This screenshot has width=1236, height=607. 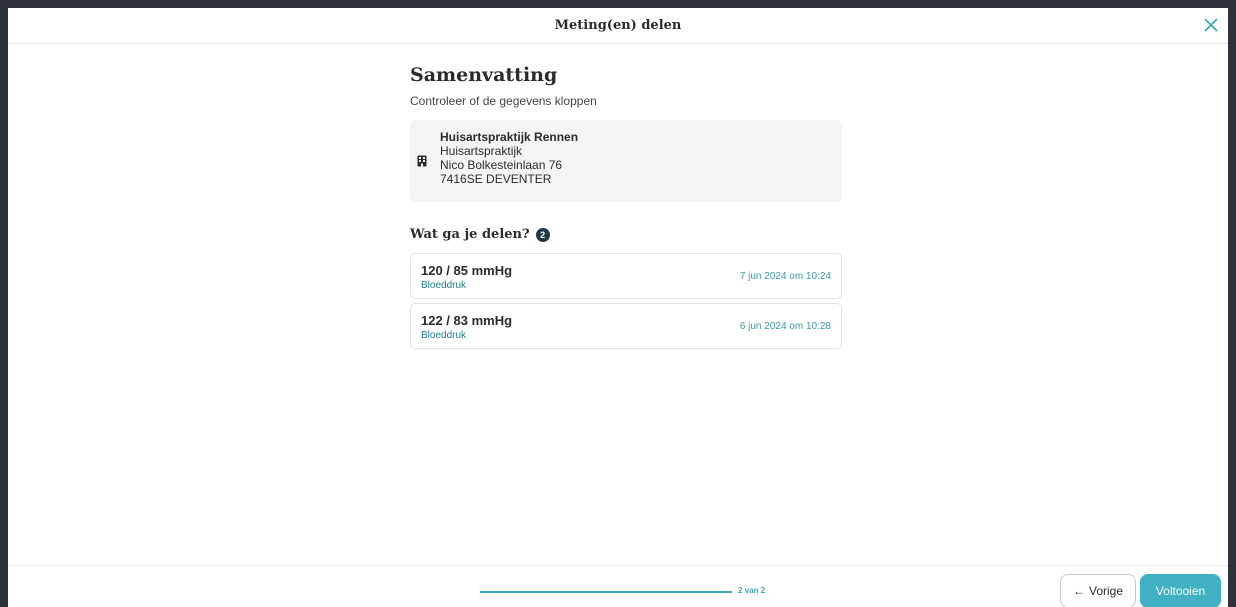 I want to click on progress-bar, so click(x=606, y=592).